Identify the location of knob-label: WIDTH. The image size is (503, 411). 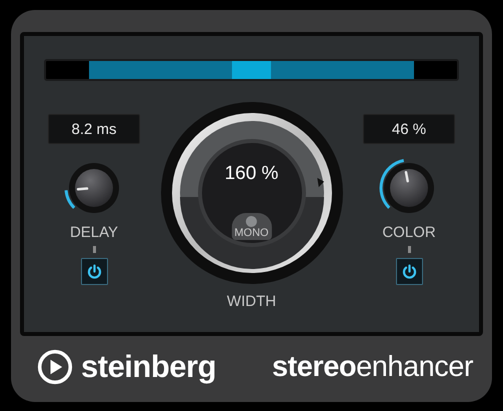
(251, 301).